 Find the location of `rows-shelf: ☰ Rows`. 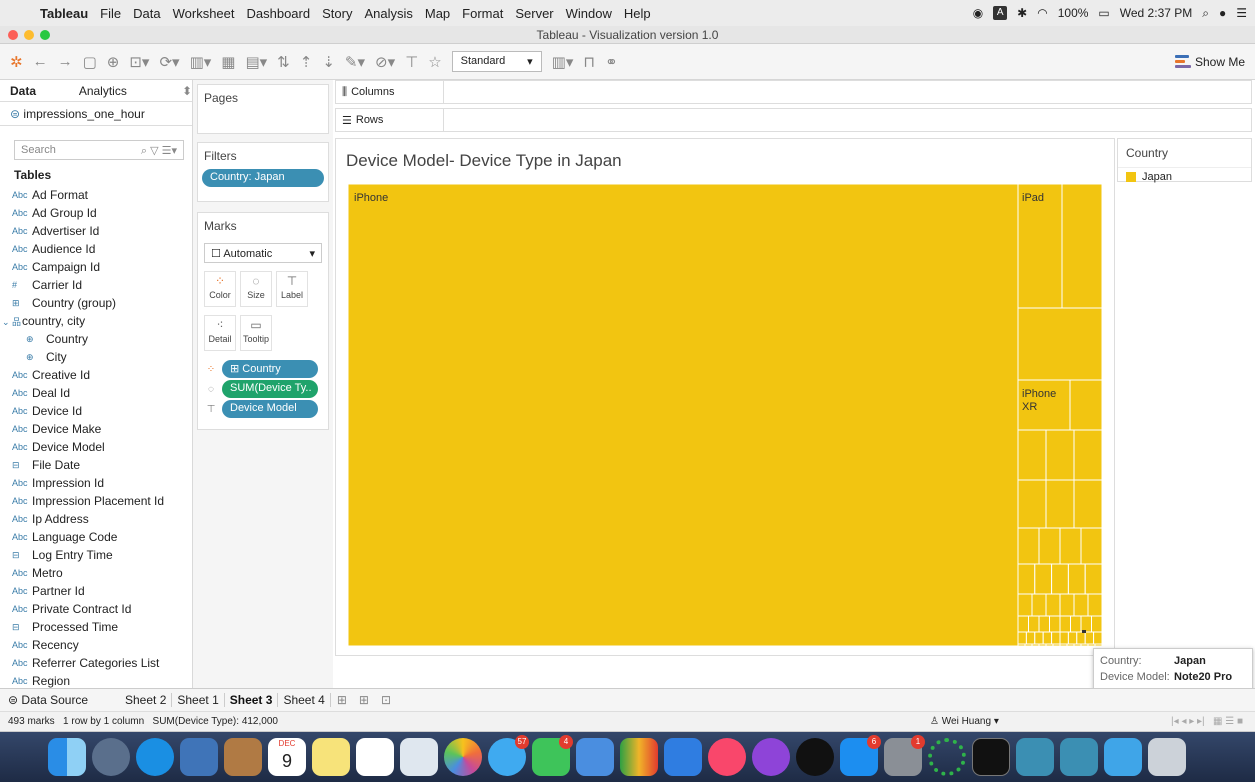

rows-shelf: ☰ Rows is located at coordinates (793, 120).